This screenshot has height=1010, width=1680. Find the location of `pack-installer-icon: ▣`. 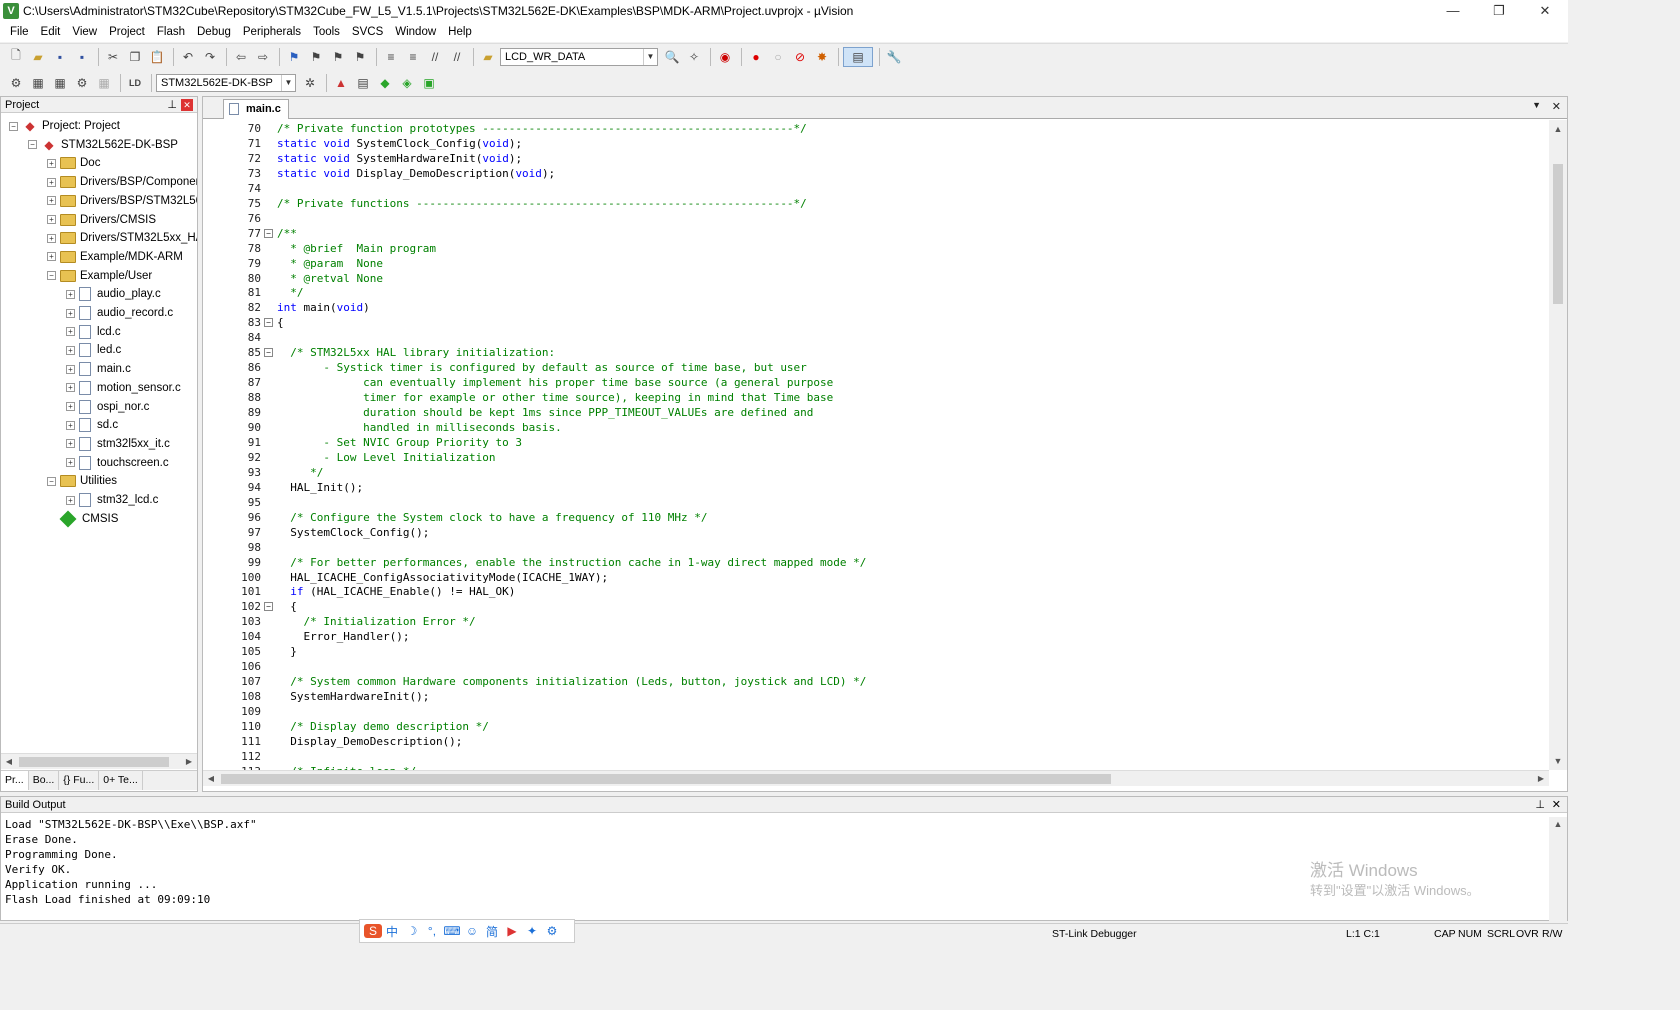

pack-installer-icon: ▣ is located at coordinates (429, 83).